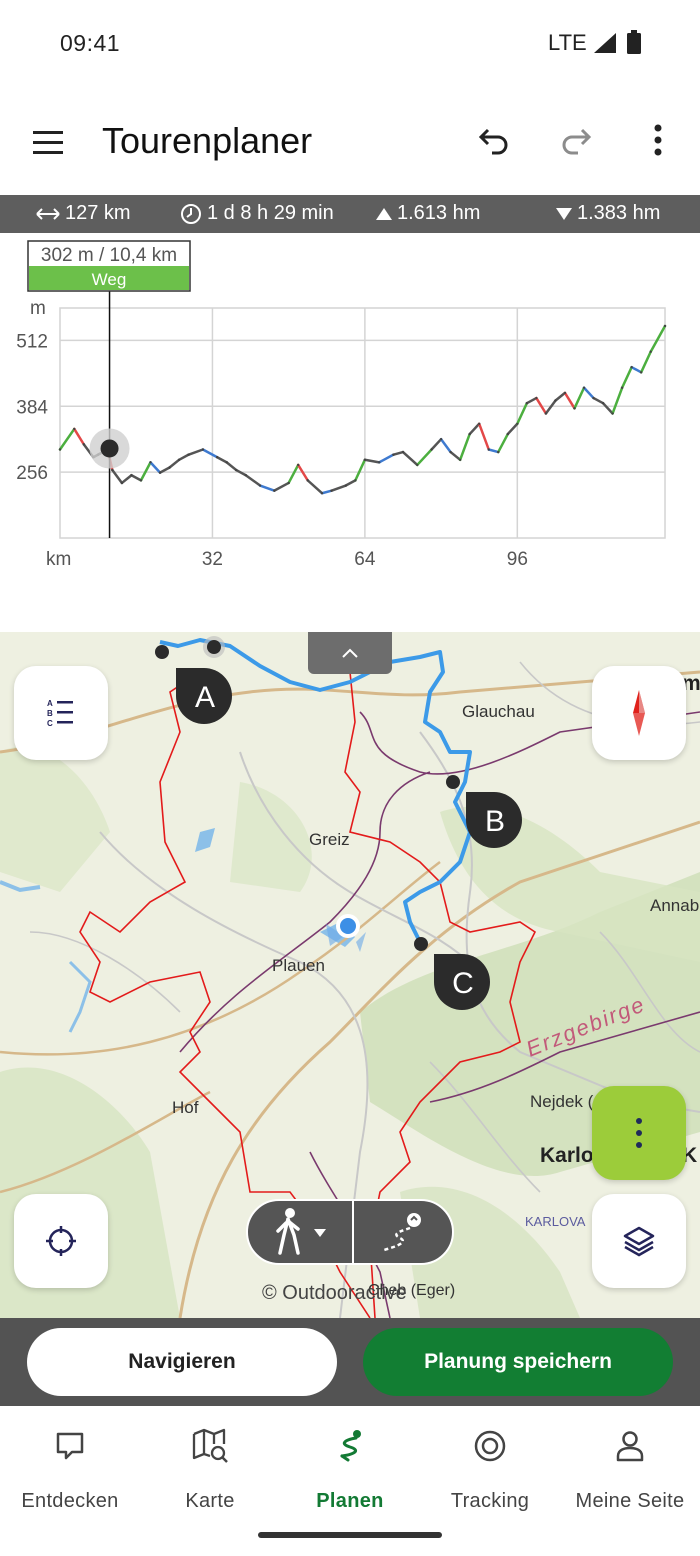  Describe the element at coordinates (639, 1241) in the screenshot. I see `map-layers-button` at that location.